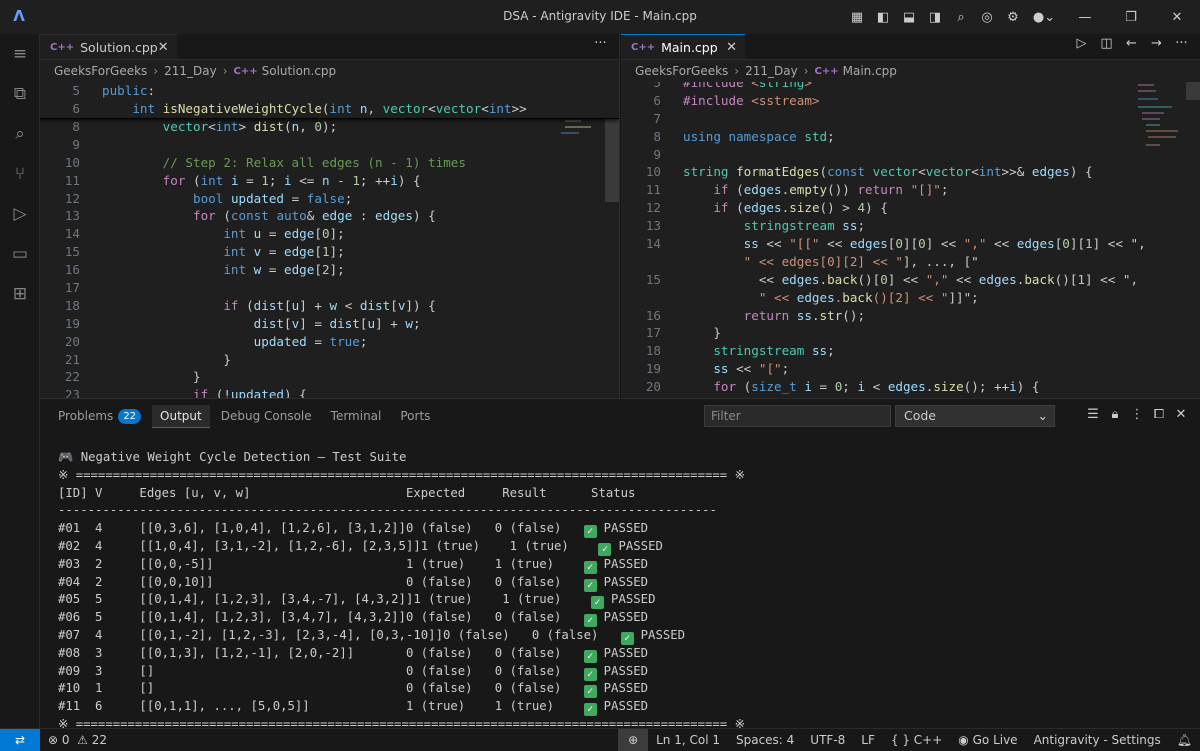  Describe the element at coordinates (987, 740) in the screenshot. I see `go-live-button: ◉ Go Live` at that location.